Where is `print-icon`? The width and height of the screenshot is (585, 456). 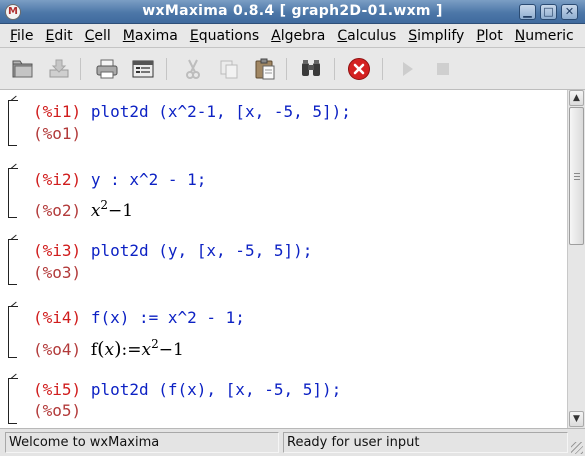 print-icon is located at coordinates (107, 69).